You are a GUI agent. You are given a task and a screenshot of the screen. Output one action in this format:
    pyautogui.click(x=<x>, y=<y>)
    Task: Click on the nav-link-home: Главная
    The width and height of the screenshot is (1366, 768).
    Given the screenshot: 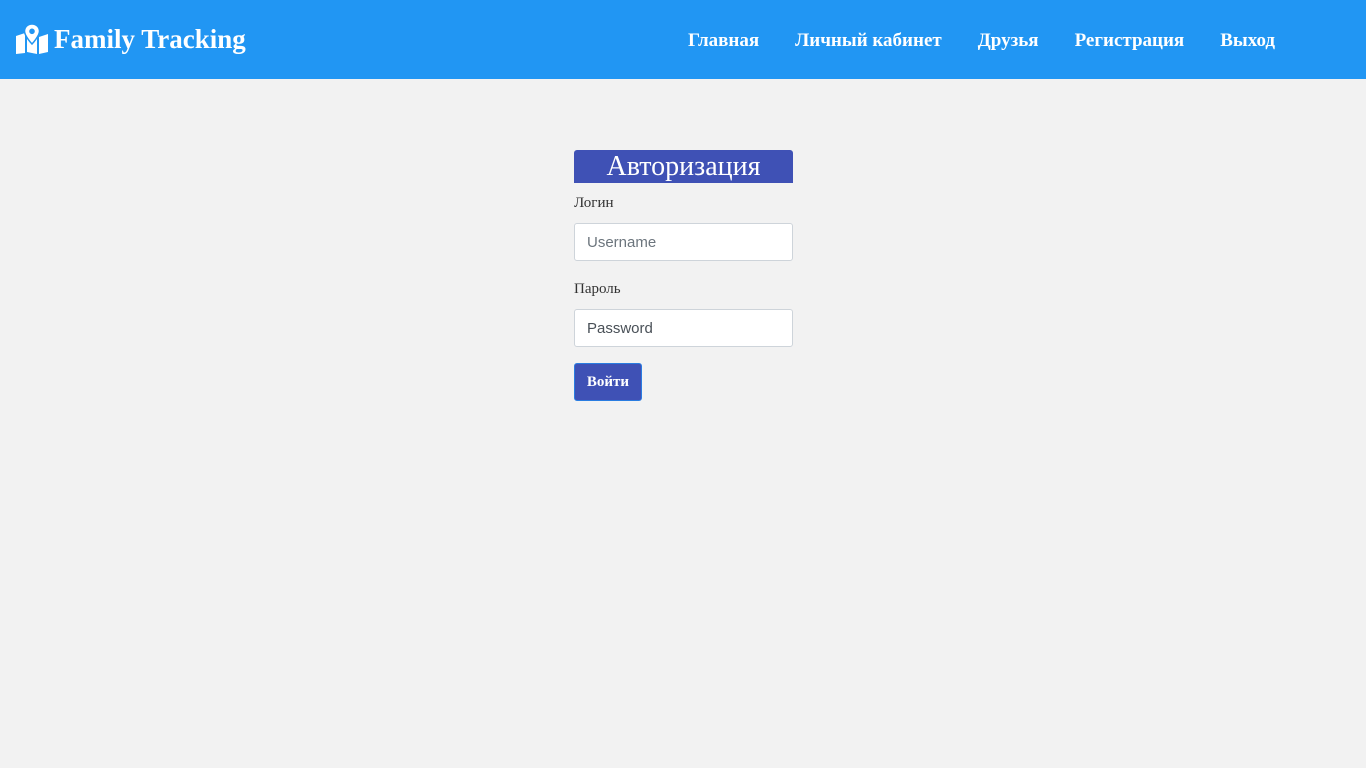 What is the action you would take?
    pyautogui.click(x=723, y=41)
    